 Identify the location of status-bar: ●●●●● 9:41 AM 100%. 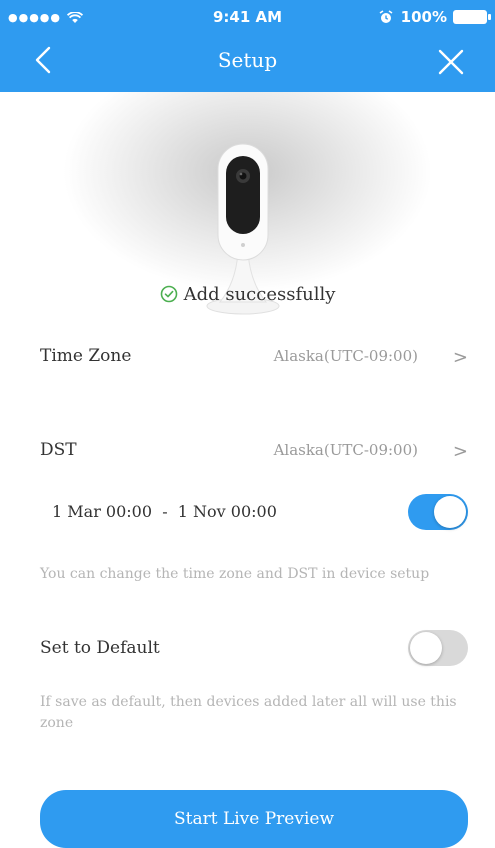
(247, 18).